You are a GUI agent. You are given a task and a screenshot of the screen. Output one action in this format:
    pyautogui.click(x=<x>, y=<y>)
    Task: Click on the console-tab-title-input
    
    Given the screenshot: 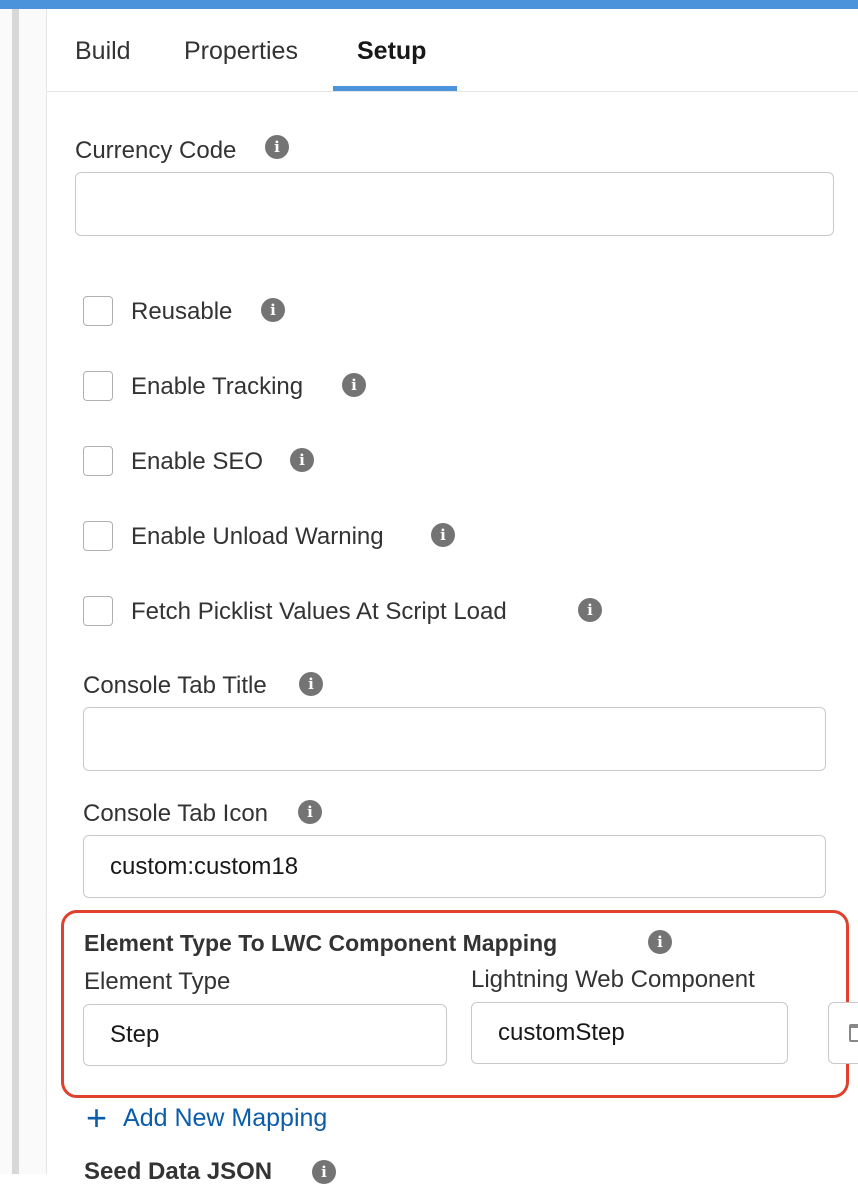 What is the action you would take?
    pyautogui.click(x=454, y=739)
    